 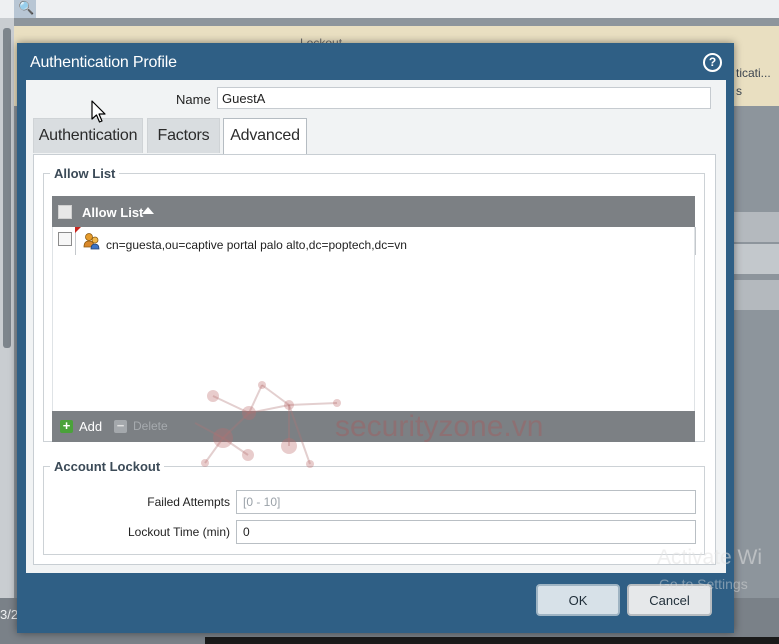 What do you see at coordinates (85, 173) in the screenshot?
I see `allow-list-section-title: Allow List` at bounding box center [85, 173].